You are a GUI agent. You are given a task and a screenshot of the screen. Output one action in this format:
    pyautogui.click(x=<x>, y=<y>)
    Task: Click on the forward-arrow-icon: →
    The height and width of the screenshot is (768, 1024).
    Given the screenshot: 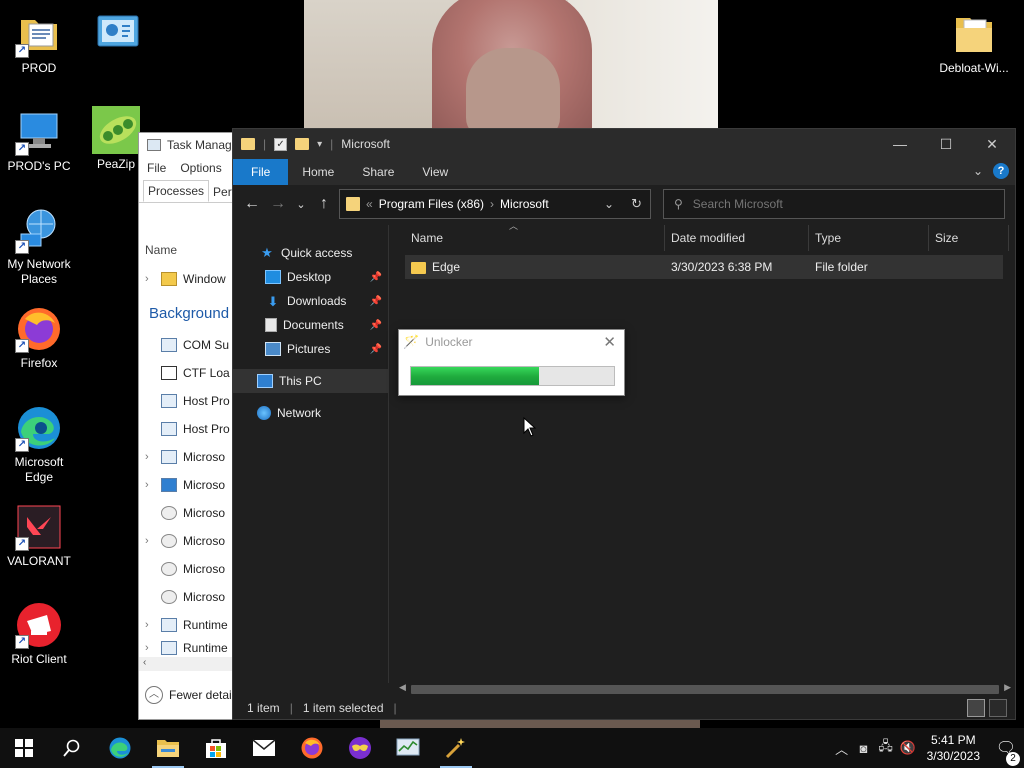 What is the action you would take?
    pyautogui.click(x=278, y=204)
    